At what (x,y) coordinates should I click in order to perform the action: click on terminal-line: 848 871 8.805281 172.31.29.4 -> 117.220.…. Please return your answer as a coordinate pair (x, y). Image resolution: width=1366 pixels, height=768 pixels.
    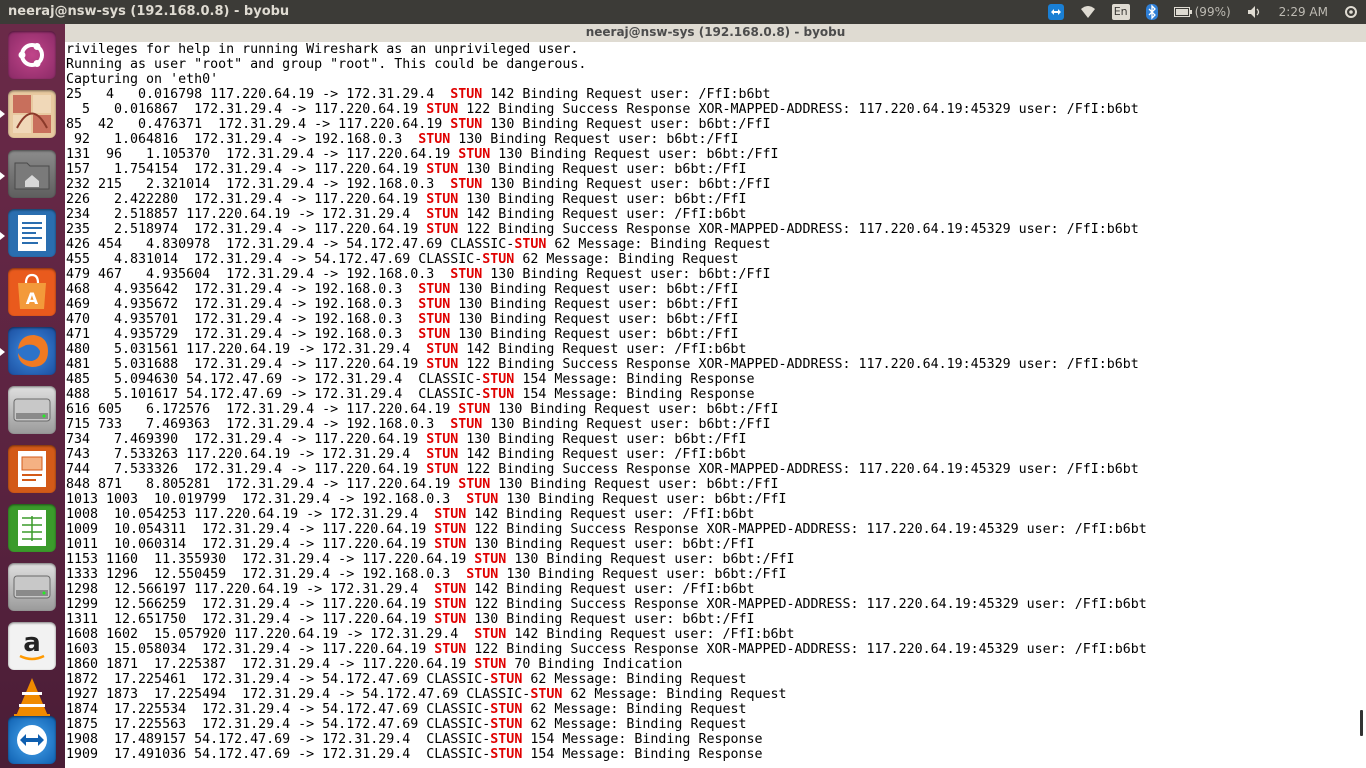
    Looking at the image, I should click on (422, 484).